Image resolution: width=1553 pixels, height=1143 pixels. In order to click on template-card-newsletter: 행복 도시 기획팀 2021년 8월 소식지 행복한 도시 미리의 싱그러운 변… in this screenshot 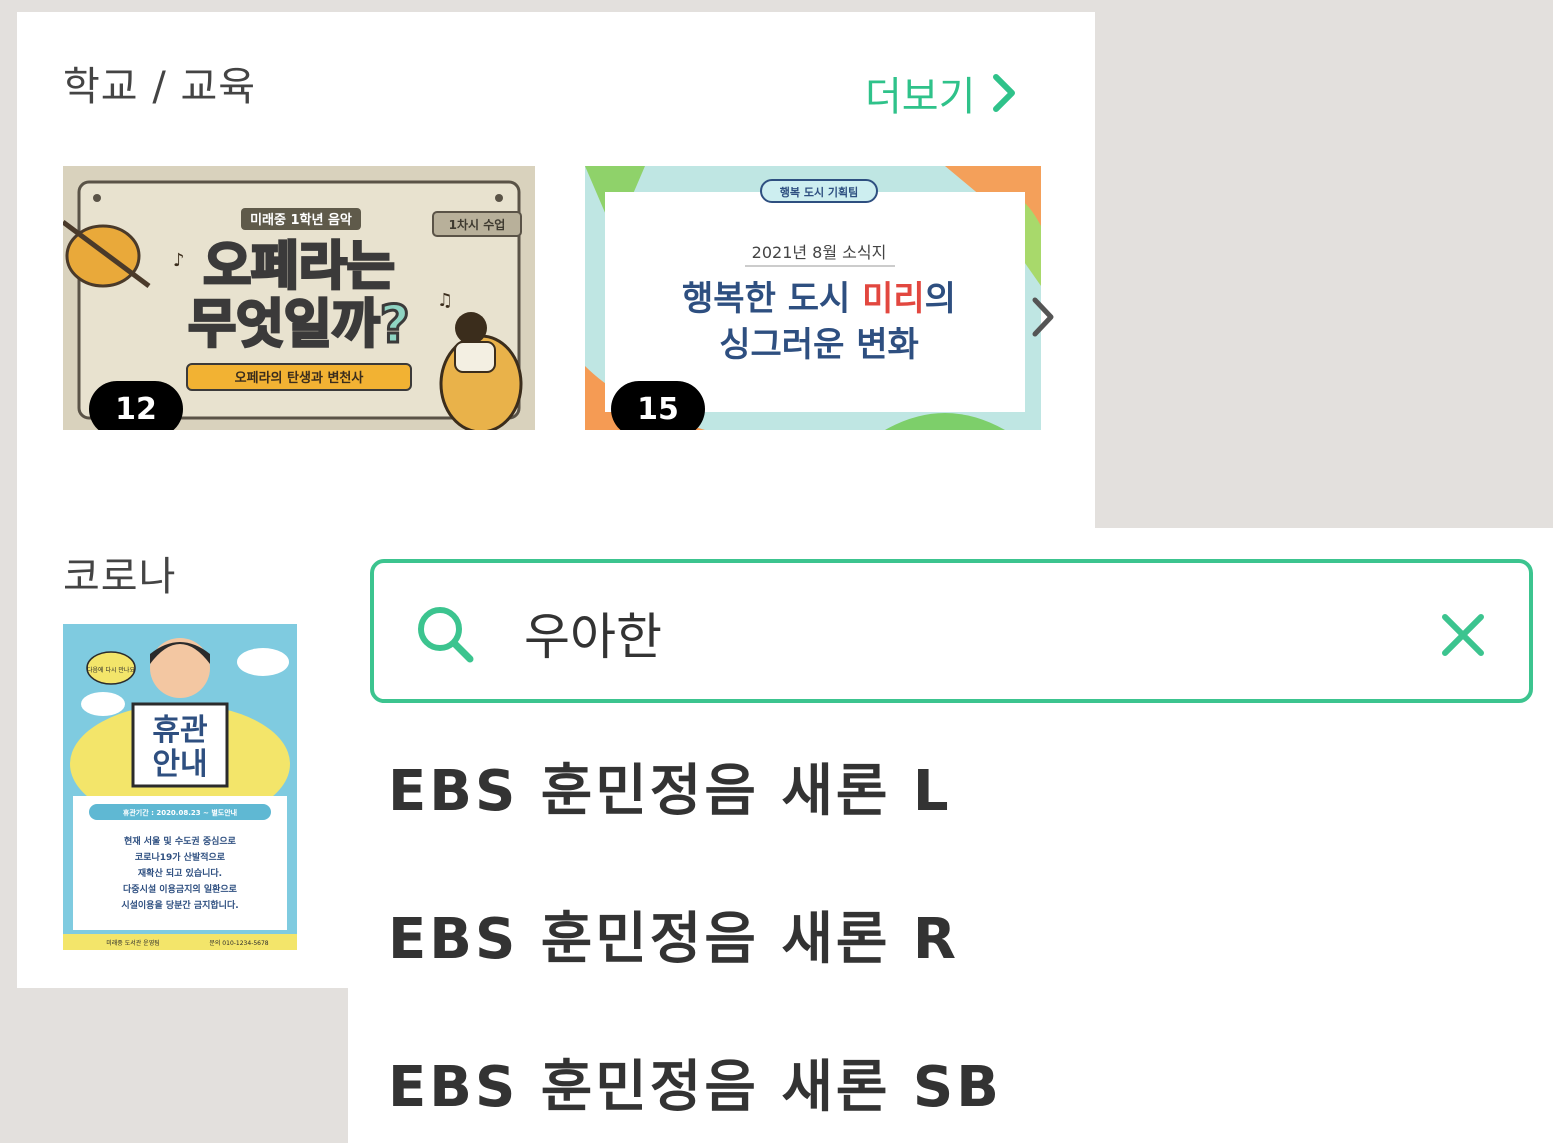, I will do `click(813, 298)`.